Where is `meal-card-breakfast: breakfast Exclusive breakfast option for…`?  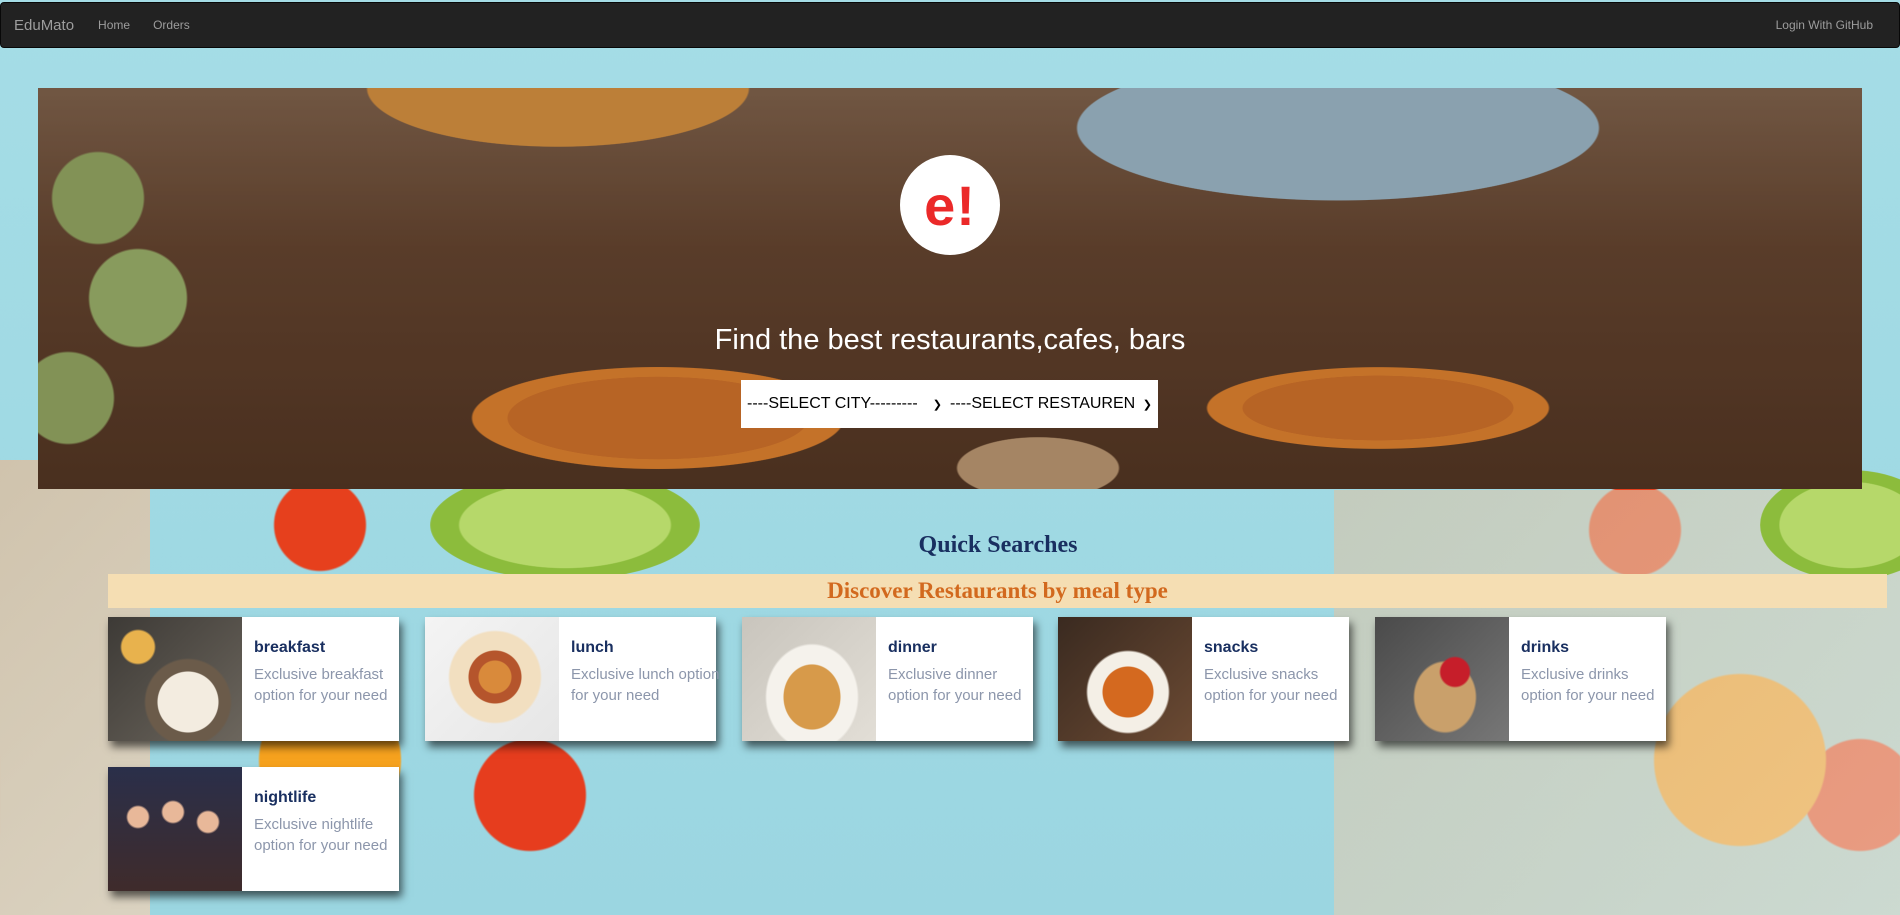
meal-card-breakfast: breakfast Exclusive breakfast option for… is located at coordinates (253, 679).